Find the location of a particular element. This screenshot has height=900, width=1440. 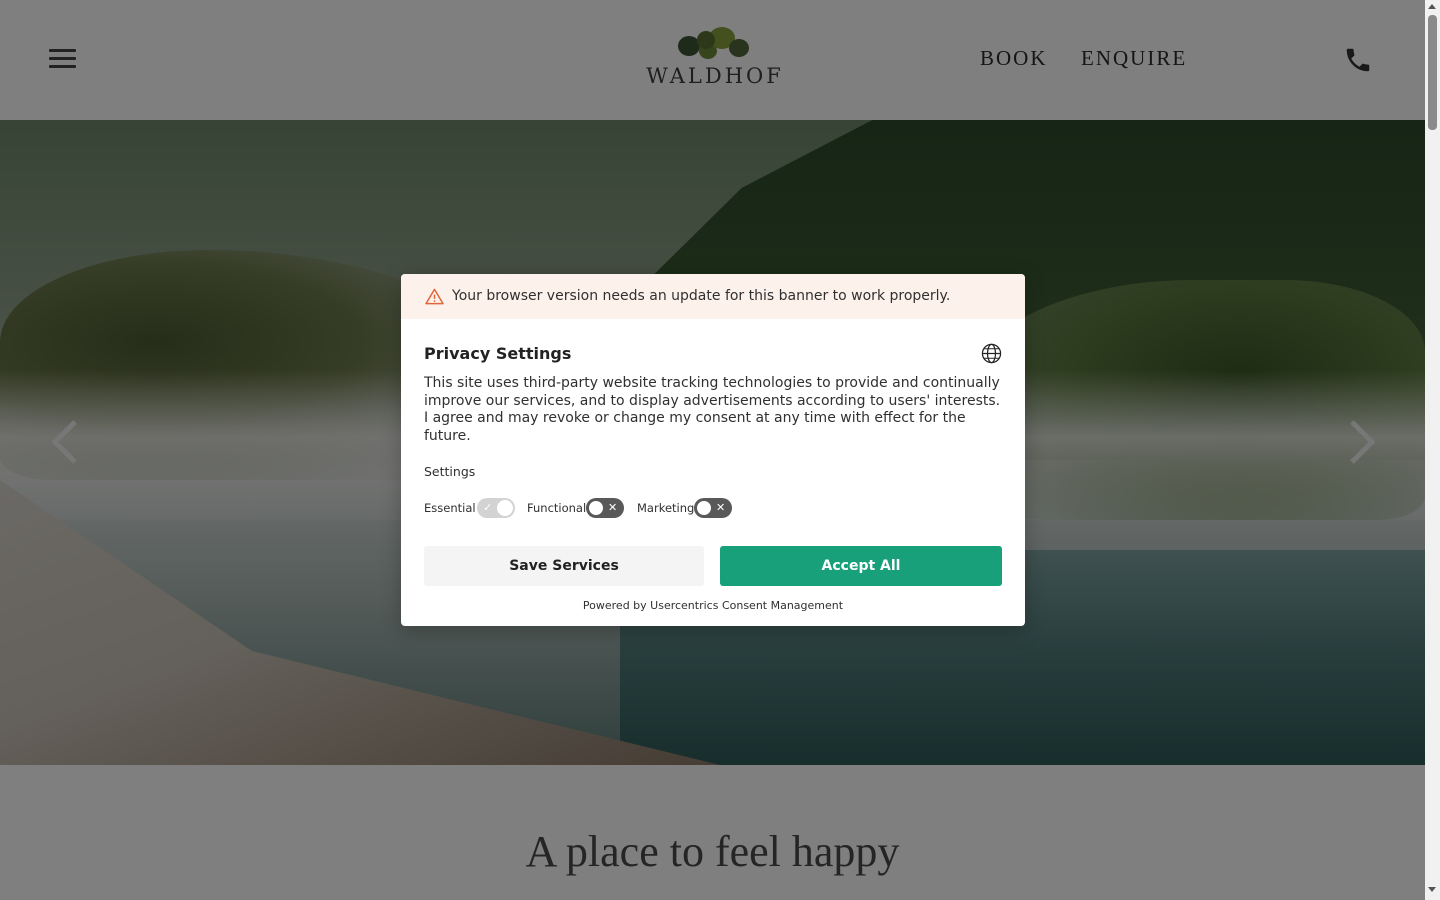

toggle-label-essential: Essential is located at coordinates (450, 508).